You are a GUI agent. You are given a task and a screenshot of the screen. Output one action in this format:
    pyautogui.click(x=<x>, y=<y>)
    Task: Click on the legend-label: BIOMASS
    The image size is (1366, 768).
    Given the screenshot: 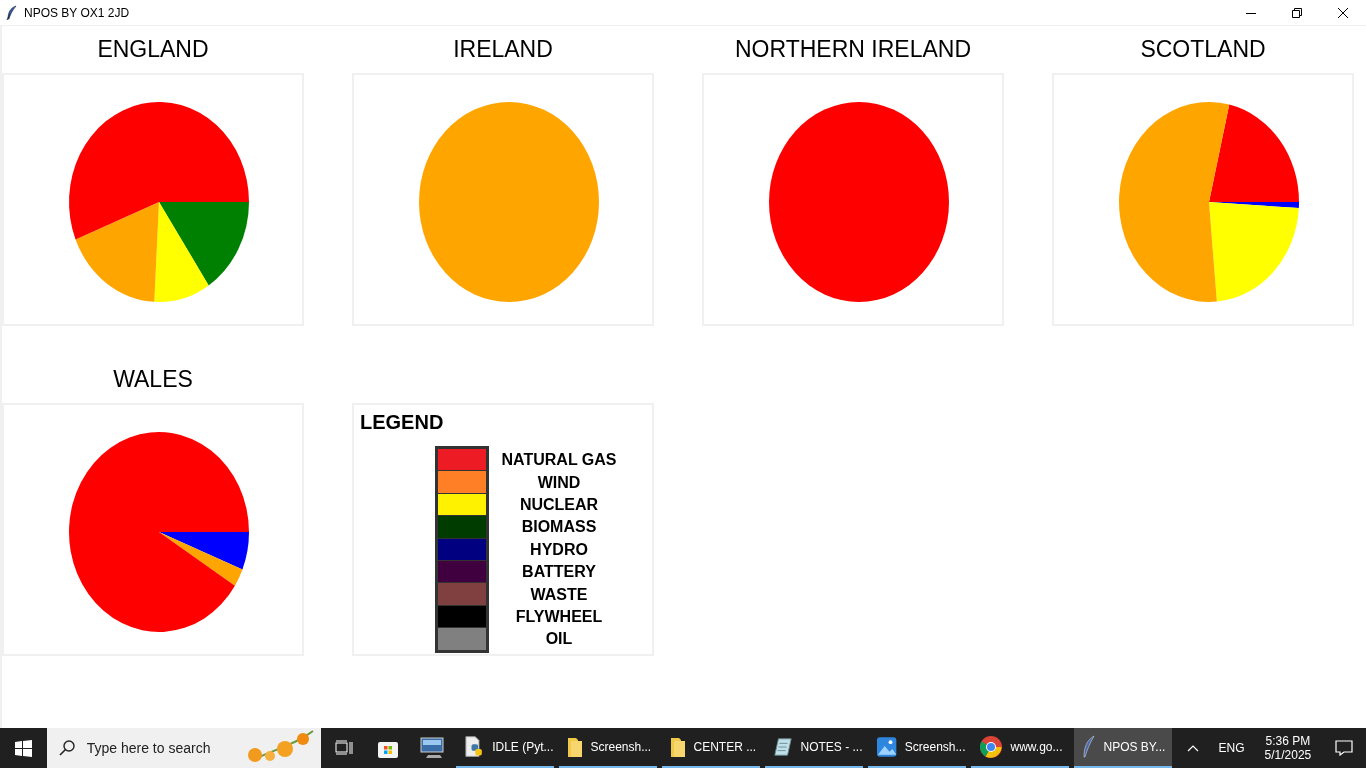 What is the action you would take?
    pyautogui.click(x=559, y=527)
    